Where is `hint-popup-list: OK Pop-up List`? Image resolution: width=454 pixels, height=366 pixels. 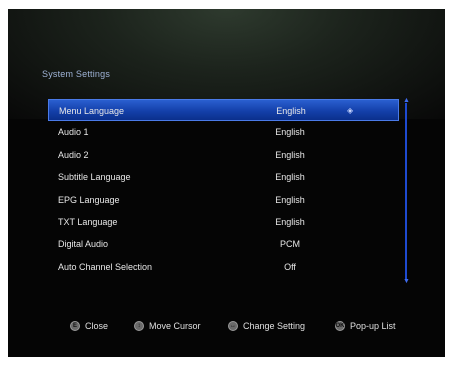 hint-popup-list: OK Pop-up List is located at coordinates (365, 326).